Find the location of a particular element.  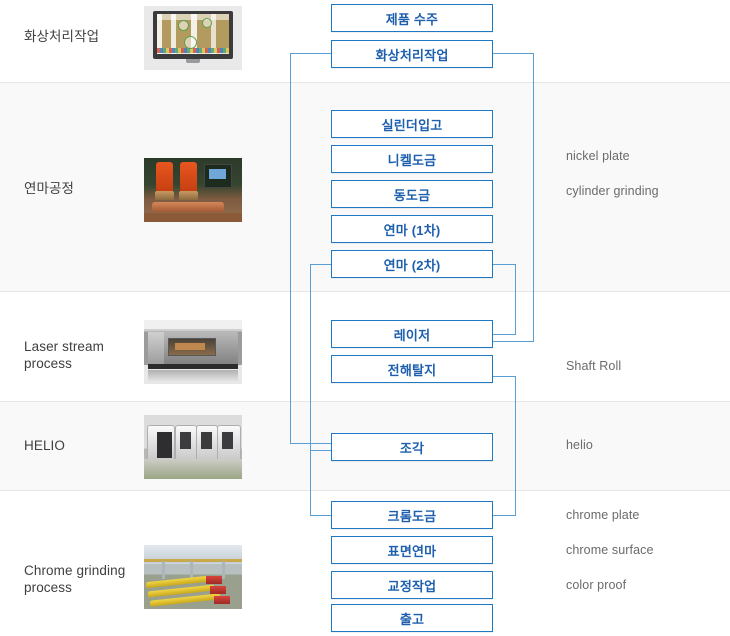

connector-h-degrease-right is located at coordinates (504, 377).